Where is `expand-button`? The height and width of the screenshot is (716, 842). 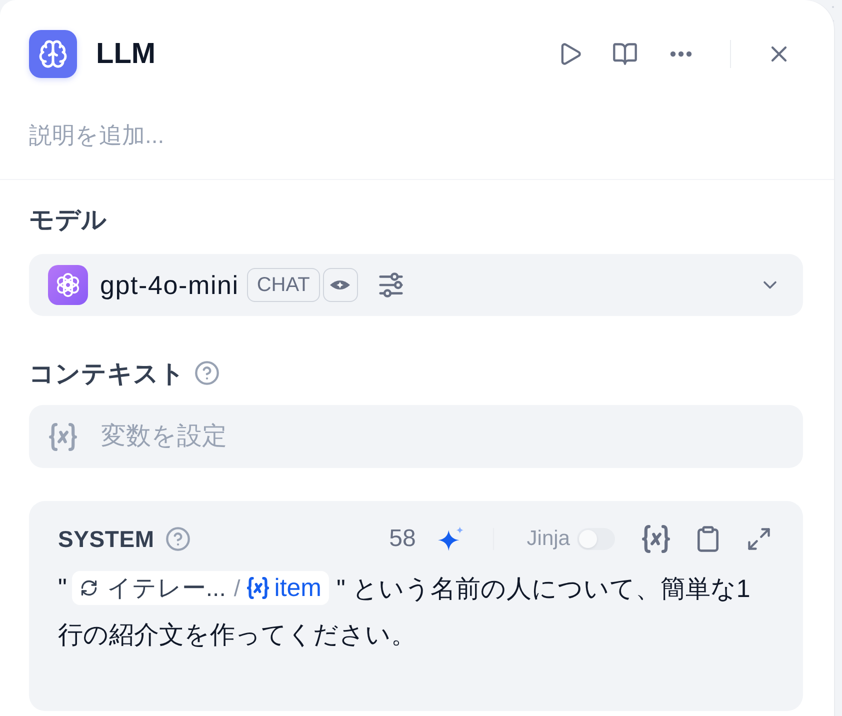
expand-button is located at coordinates (759, 539).